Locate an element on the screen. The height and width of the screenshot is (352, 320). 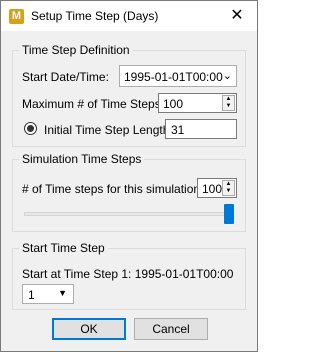
cancel-button: Cancel is located at coordinates (171, 329).